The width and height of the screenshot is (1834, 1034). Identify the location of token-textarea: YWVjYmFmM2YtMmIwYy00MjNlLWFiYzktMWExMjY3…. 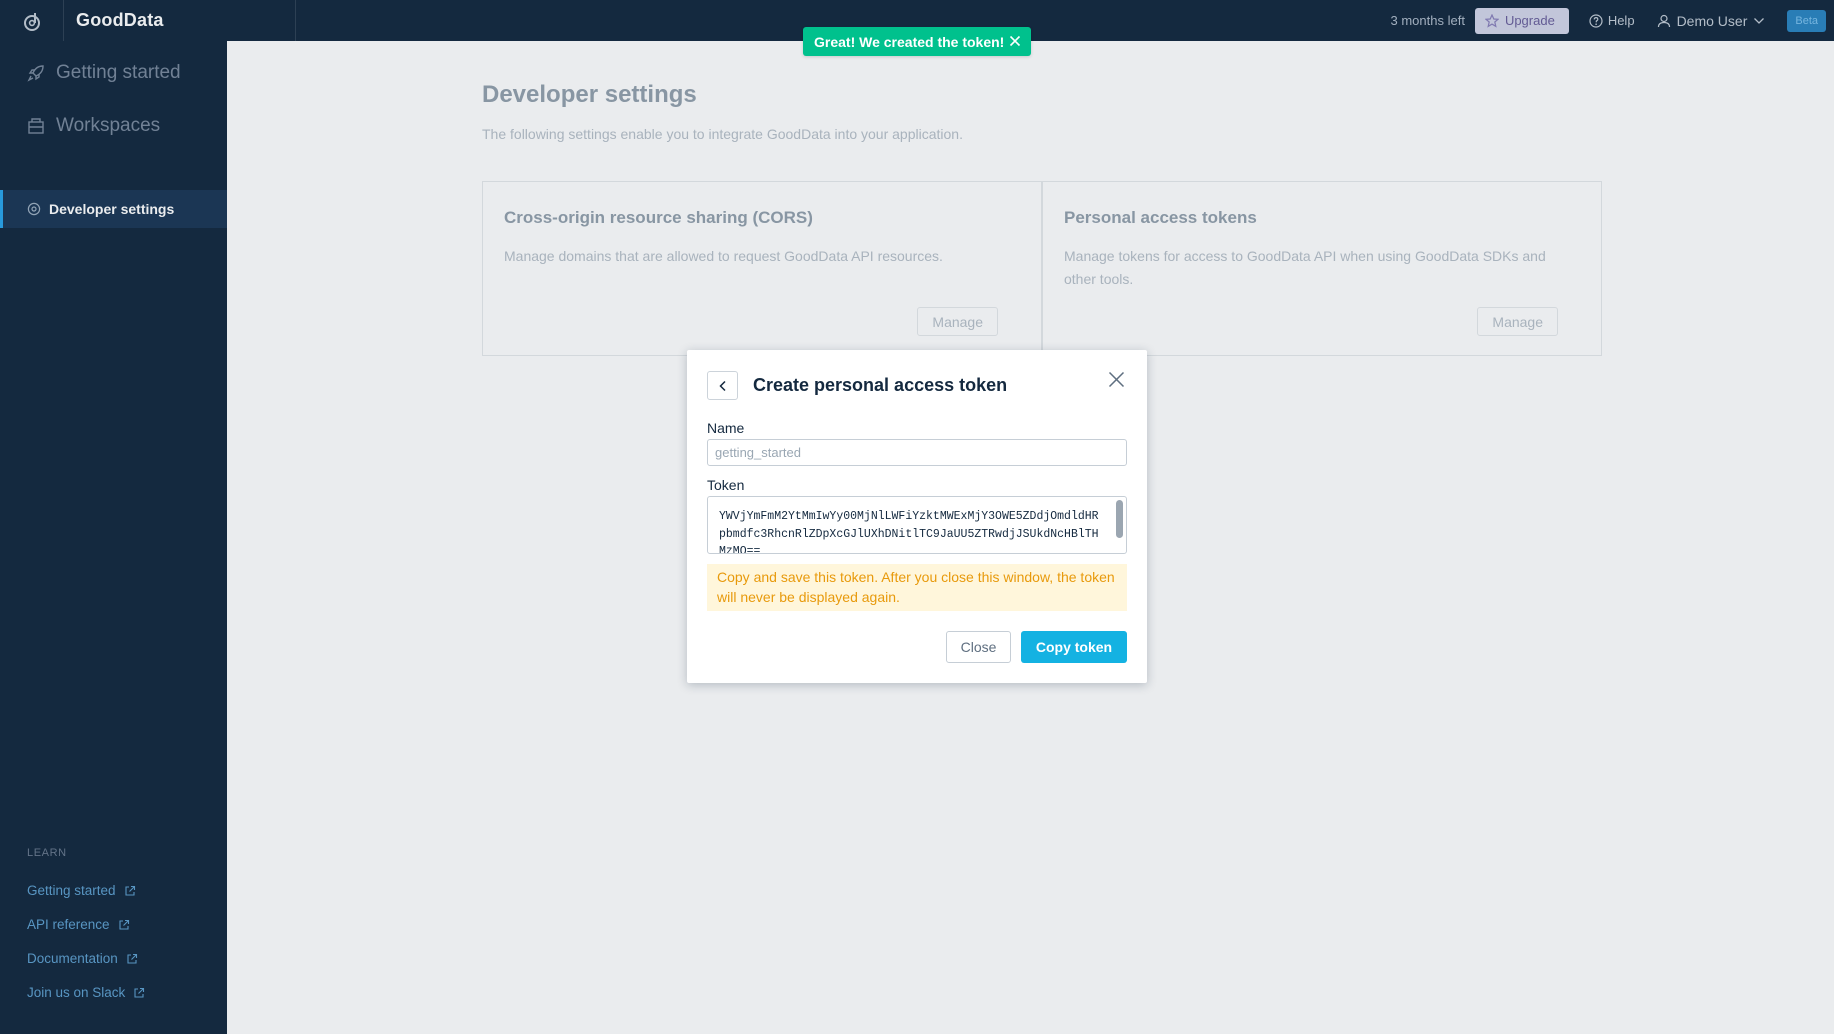
(917, 525).